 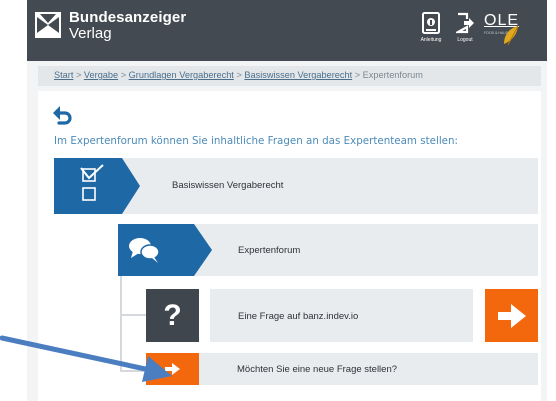 What do you see at coordinates (86, 358) in the screenshot?
I see `annotation-arrow-icon` at bounding box center [86, 358].